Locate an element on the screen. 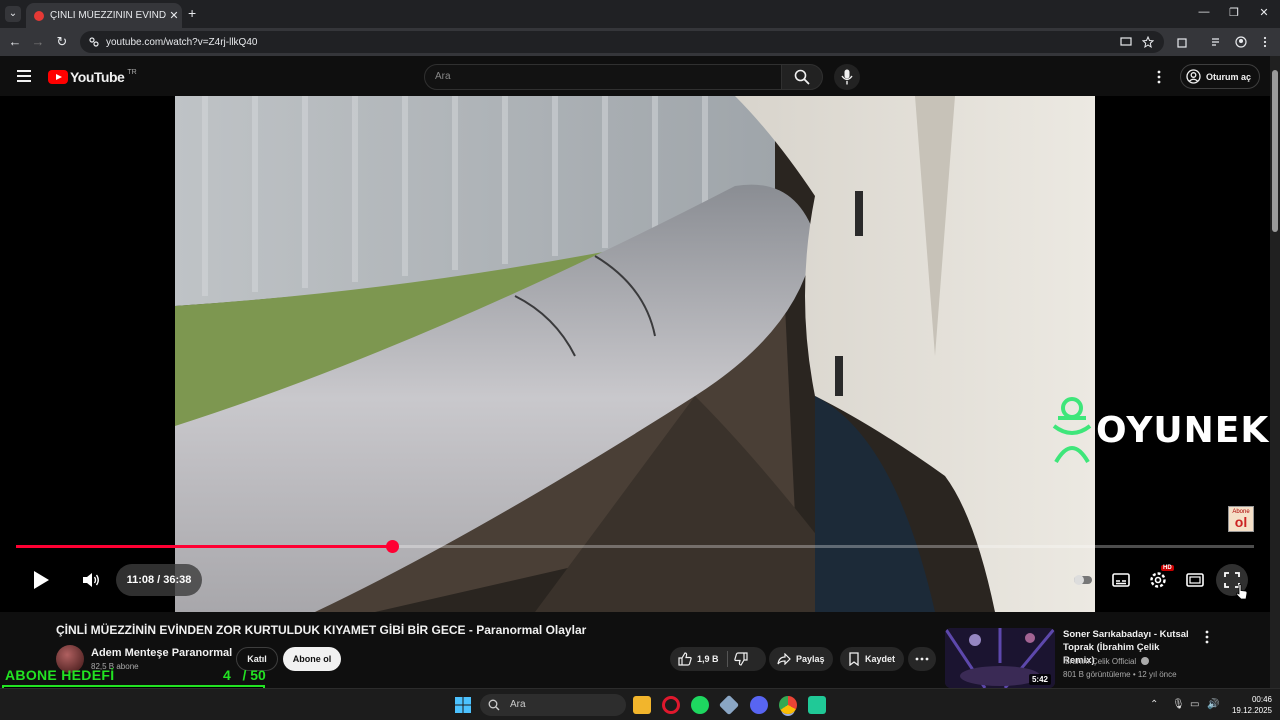 The height and width of the screenshot is (720, 1280). theater-mode-icon is located at coordinates (1195, 580).